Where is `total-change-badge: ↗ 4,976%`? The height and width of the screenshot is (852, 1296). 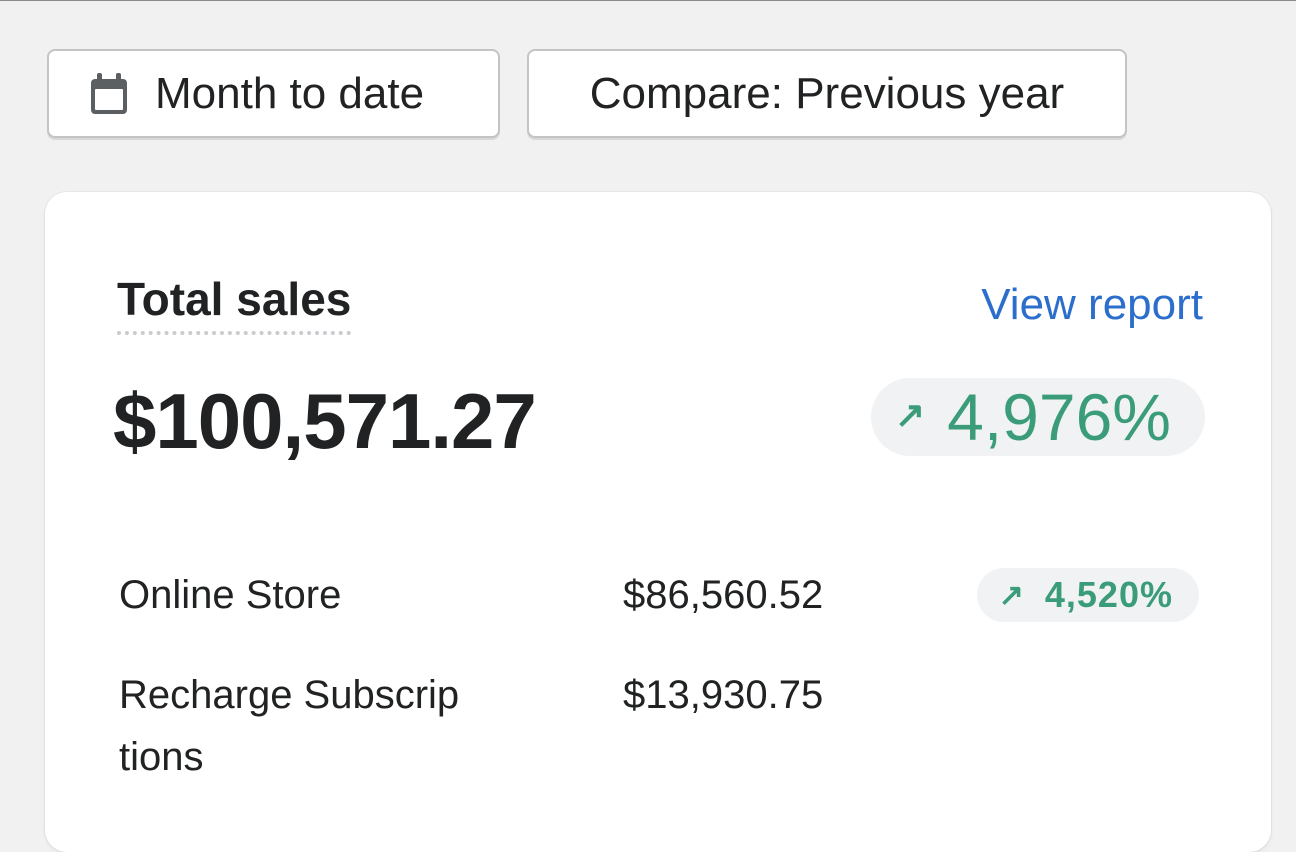 total-change-badge: ↗ 4,976% is located at coordinates (1037, 417).